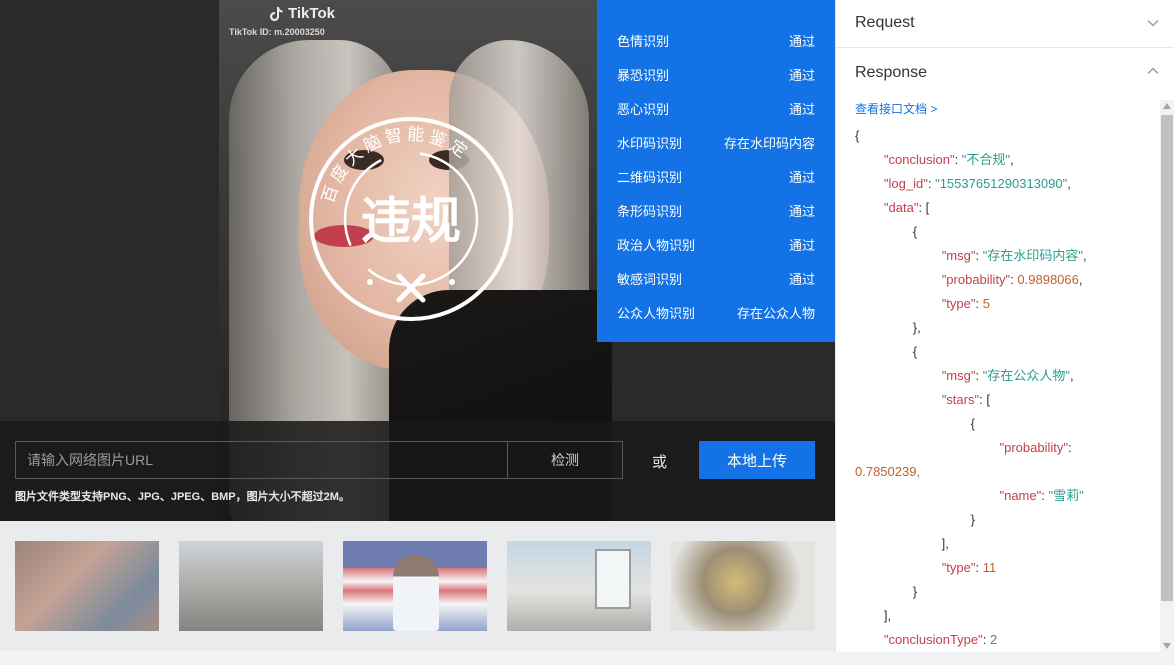  What do you see at coordinates (919, 159) in the screenshot?
I see `json-key: "conclusion"` at bounding box center [919, 159].